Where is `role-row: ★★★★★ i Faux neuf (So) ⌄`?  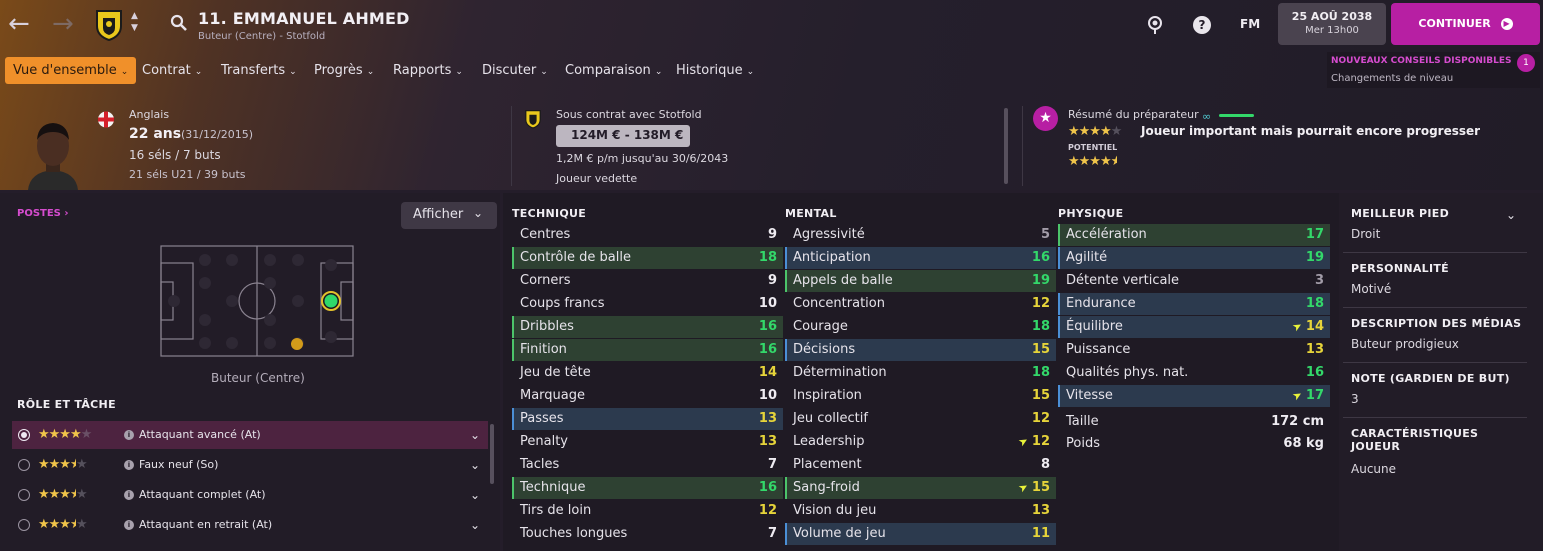 role-row: ★★★★★ i Faux neuf (So) ⌄ is located at coordinates (250, 465).